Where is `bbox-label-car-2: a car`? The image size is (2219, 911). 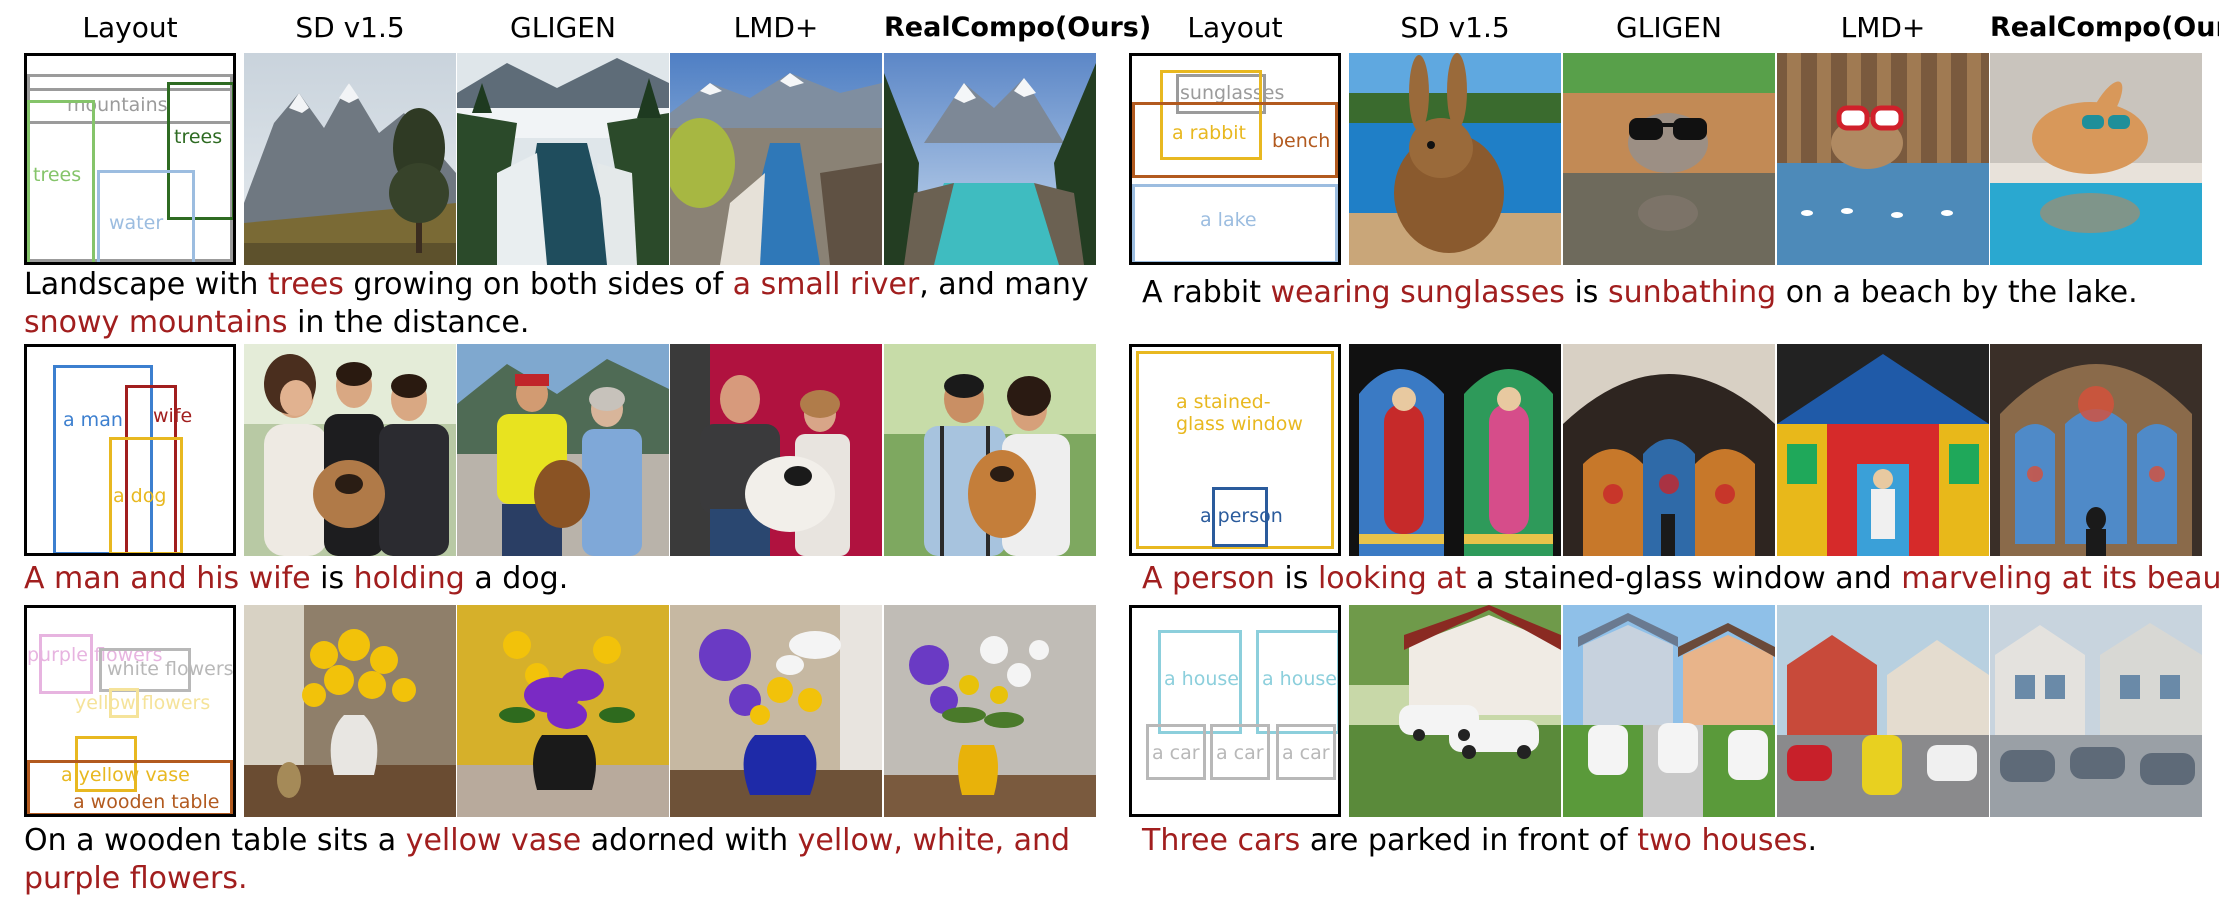
bbox-label-car-2: a car is located at coordinates (1240, 753).